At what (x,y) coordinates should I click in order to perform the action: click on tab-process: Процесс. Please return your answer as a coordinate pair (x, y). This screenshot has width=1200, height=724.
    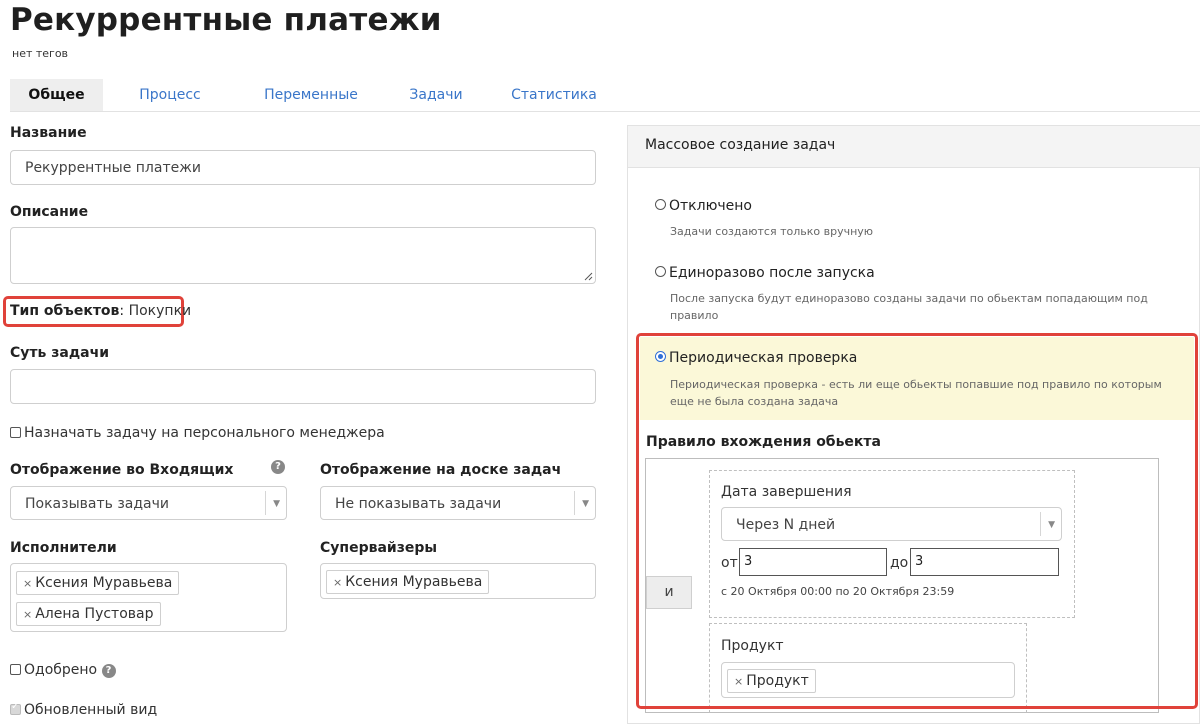
    Looking at the image, I should click on (170, 95).